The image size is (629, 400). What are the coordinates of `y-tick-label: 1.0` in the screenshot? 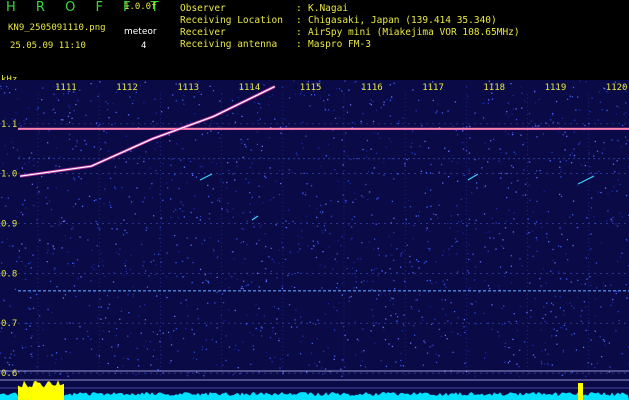 It's located at (9, 175).